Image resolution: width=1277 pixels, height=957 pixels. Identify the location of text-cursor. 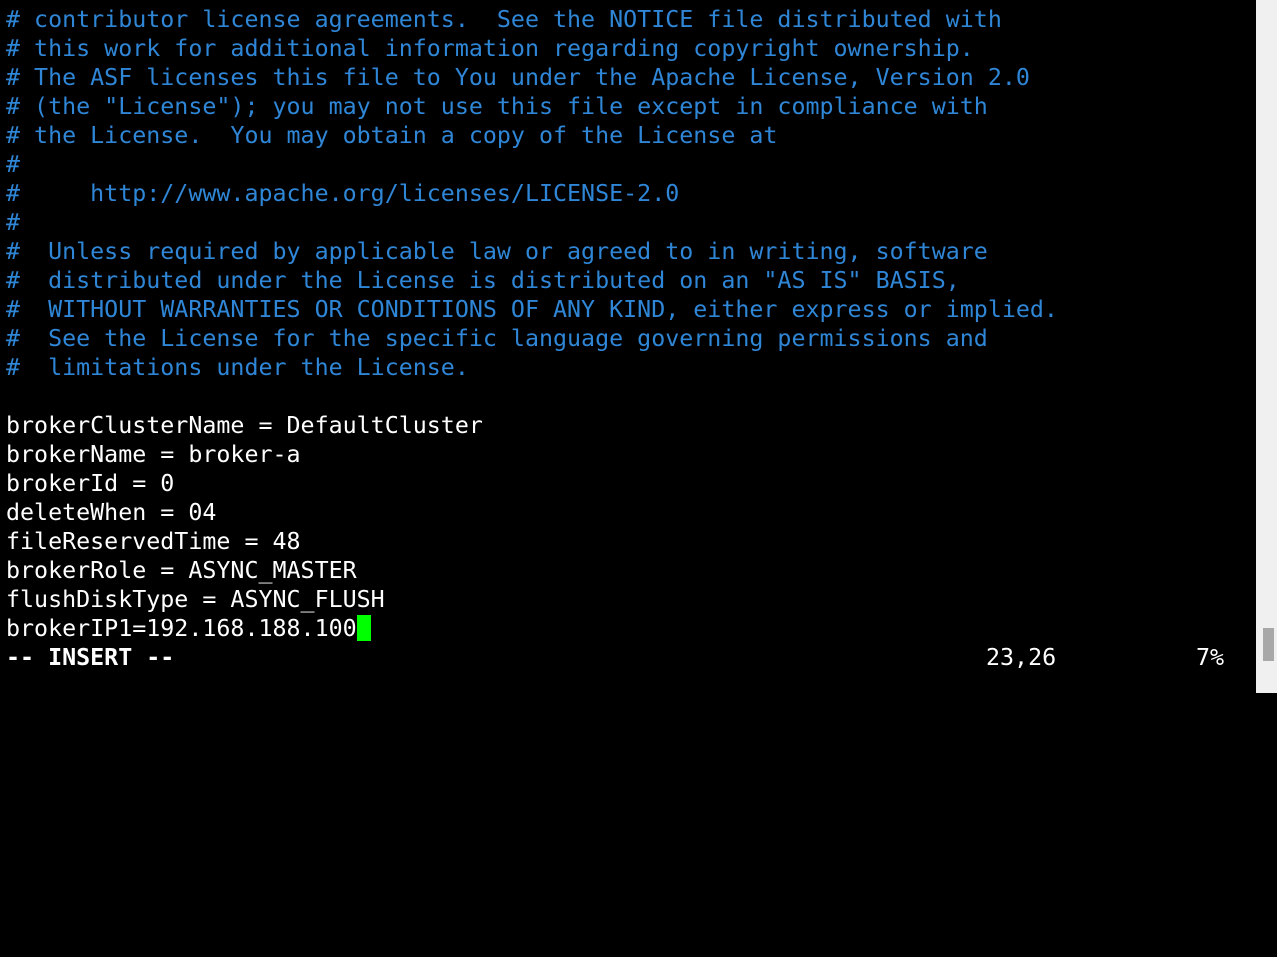
(363, 628).